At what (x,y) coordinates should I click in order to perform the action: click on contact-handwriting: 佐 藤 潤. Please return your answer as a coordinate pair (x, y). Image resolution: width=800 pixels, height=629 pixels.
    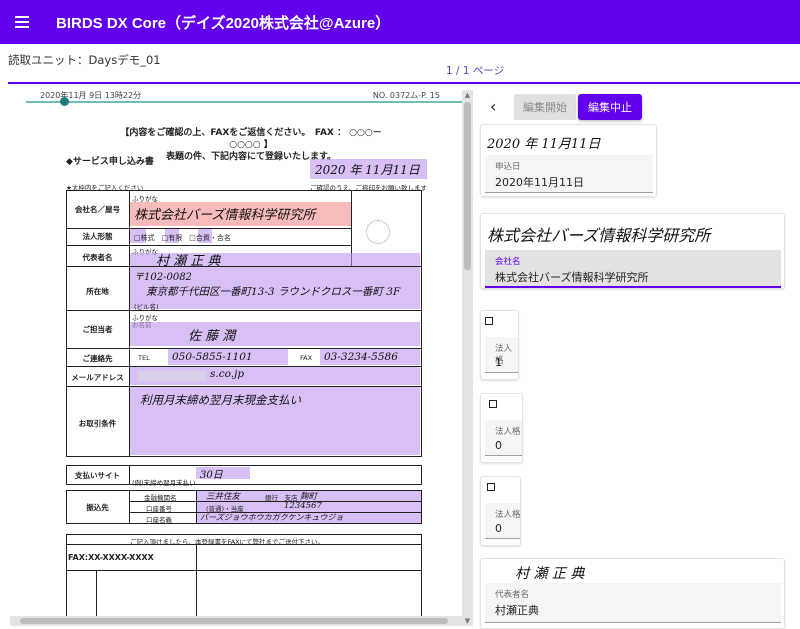
    Looking at the image, I should click on (212, 336).